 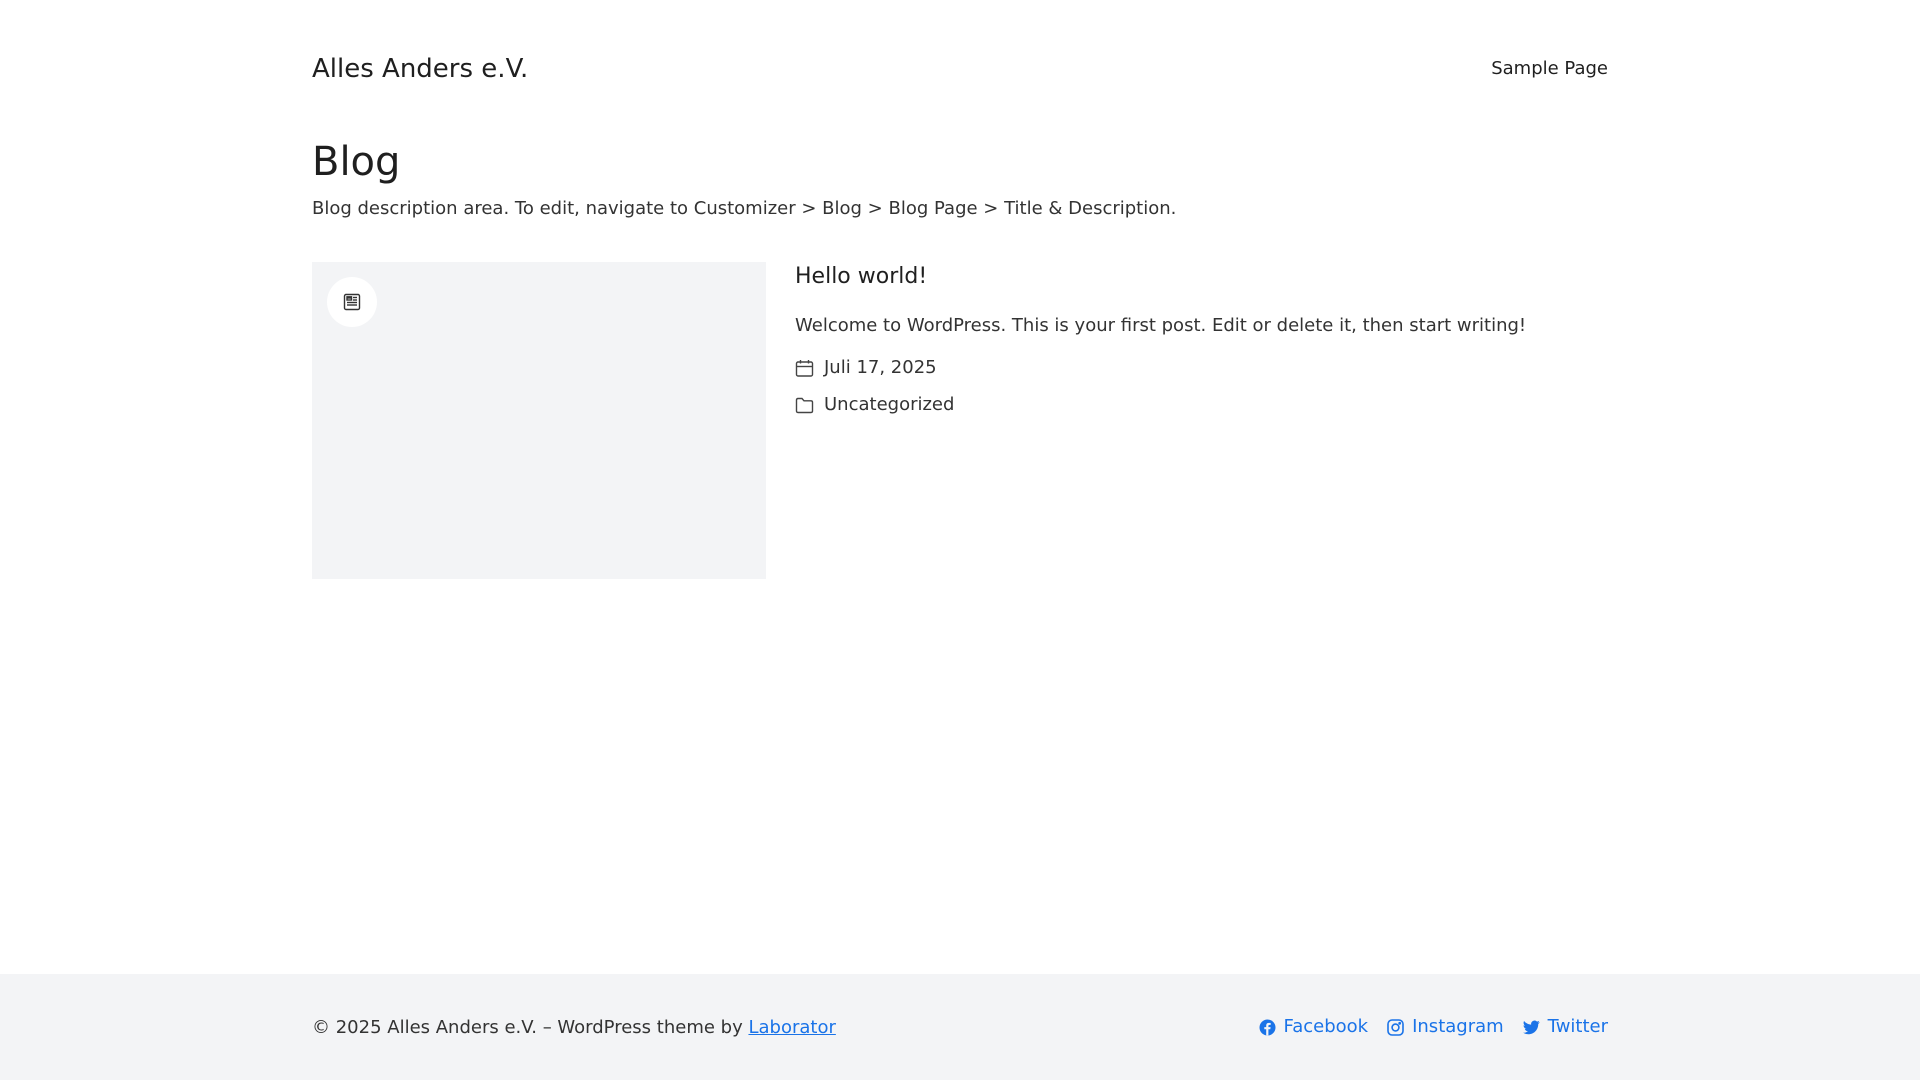 I want to click on facebook-icon, so click(x=1267, y=1027).